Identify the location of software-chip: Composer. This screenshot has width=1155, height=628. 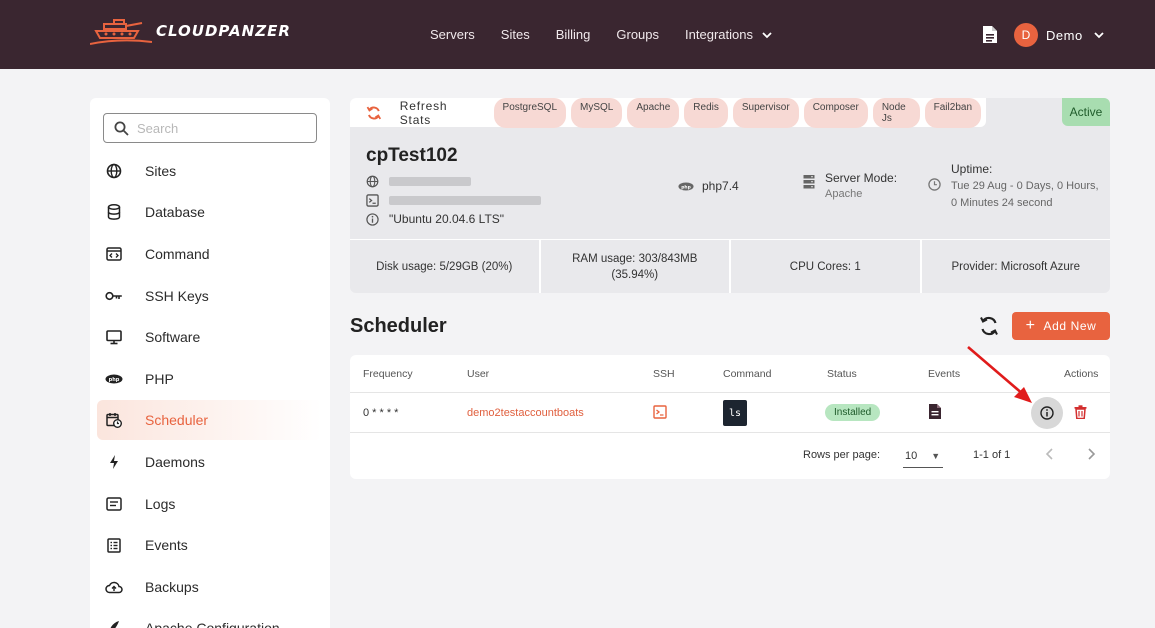
(835, 112).